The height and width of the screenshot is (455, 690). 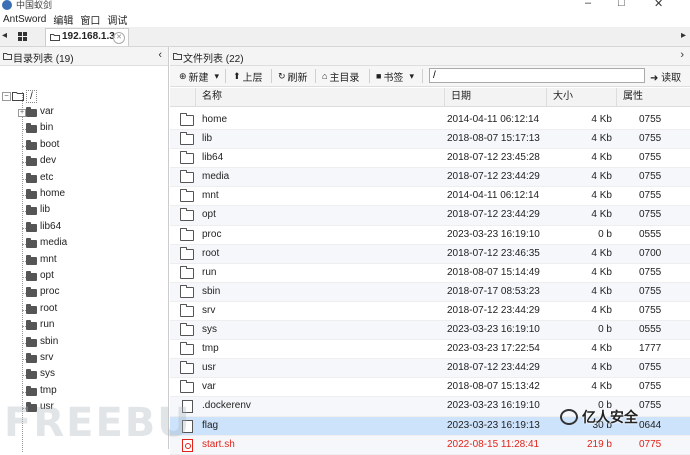 I want to click on table-row: usr 2018-07-12 23:44:29 4 Kb 0755, so click(x=430, y=369).